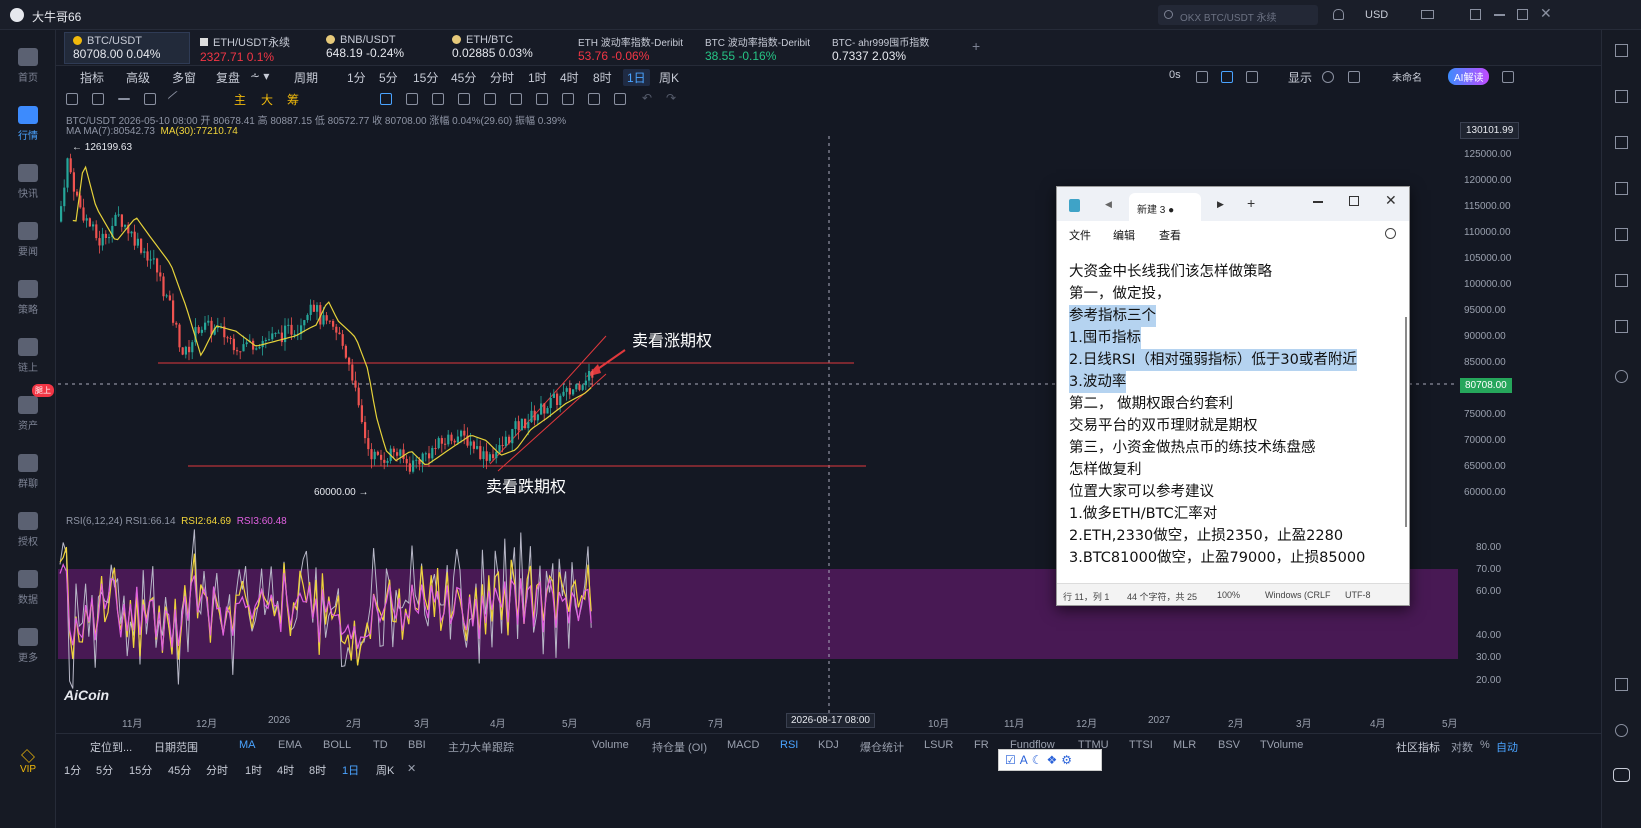 This screenshot has height=828, width=1641. Describe the element at coordinates (1141, 745) in the screenshot. I see `indicator-ttsi: TTSI` at that location.